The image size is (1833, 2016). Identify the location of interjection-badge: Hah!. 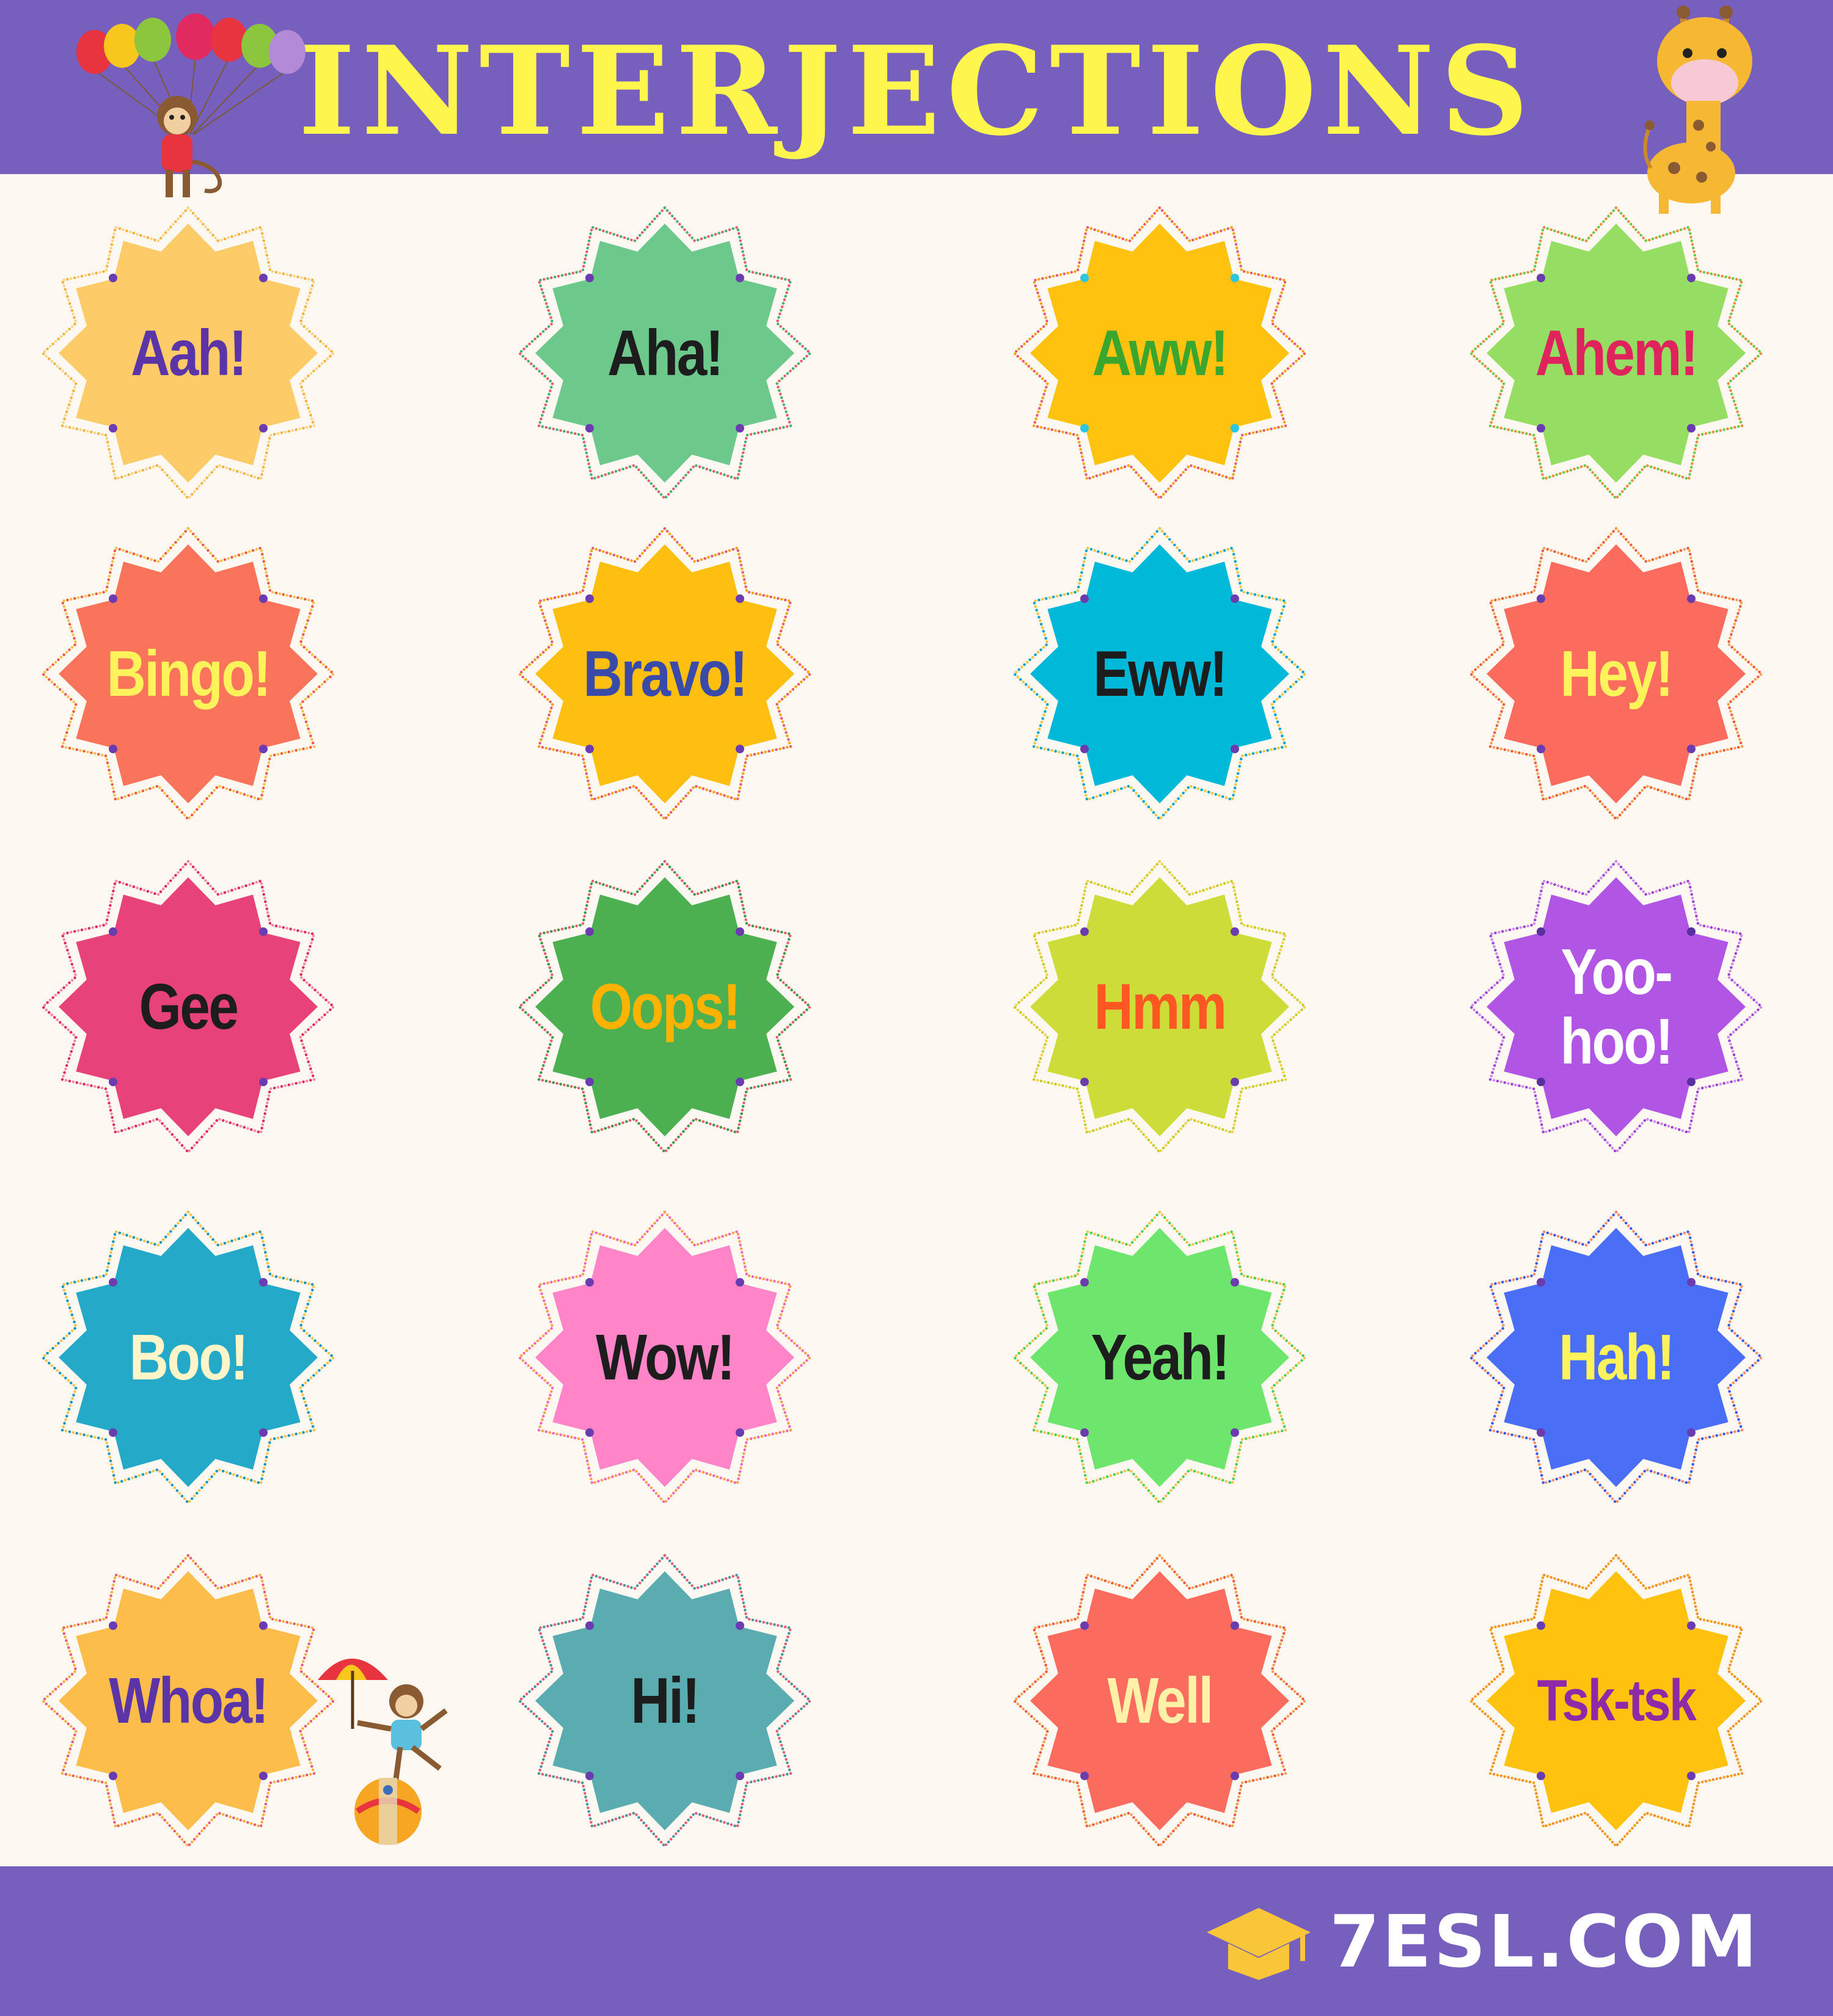
(1616, 1357).